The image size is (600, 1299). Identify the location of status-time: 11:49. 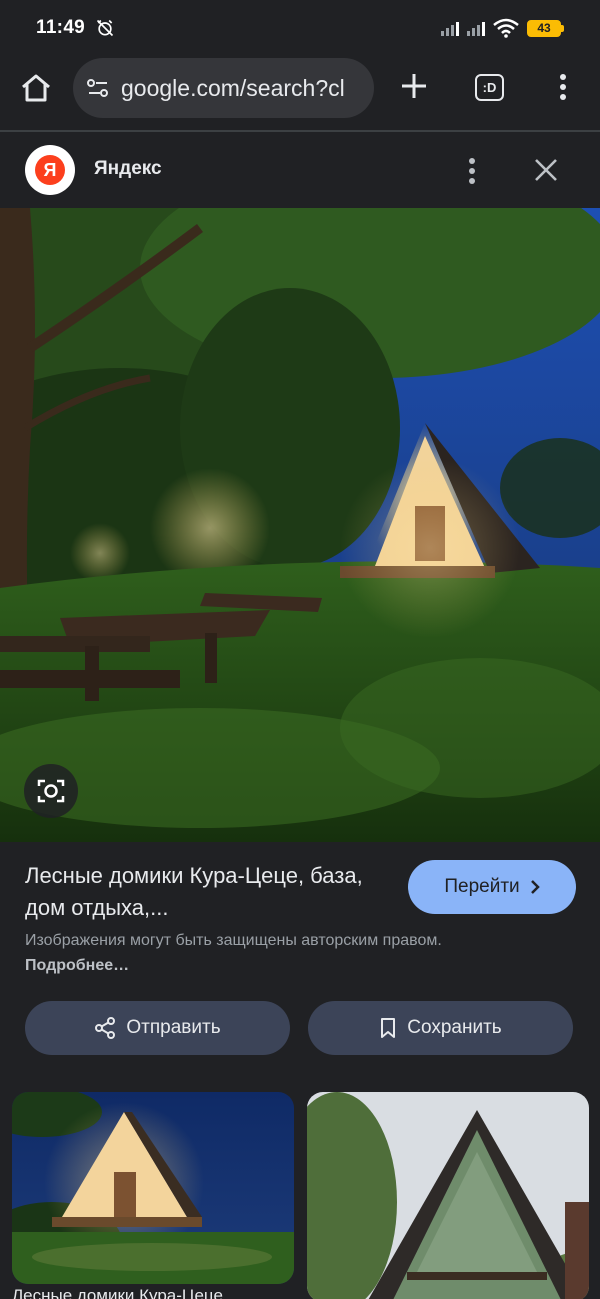
(61, 27).